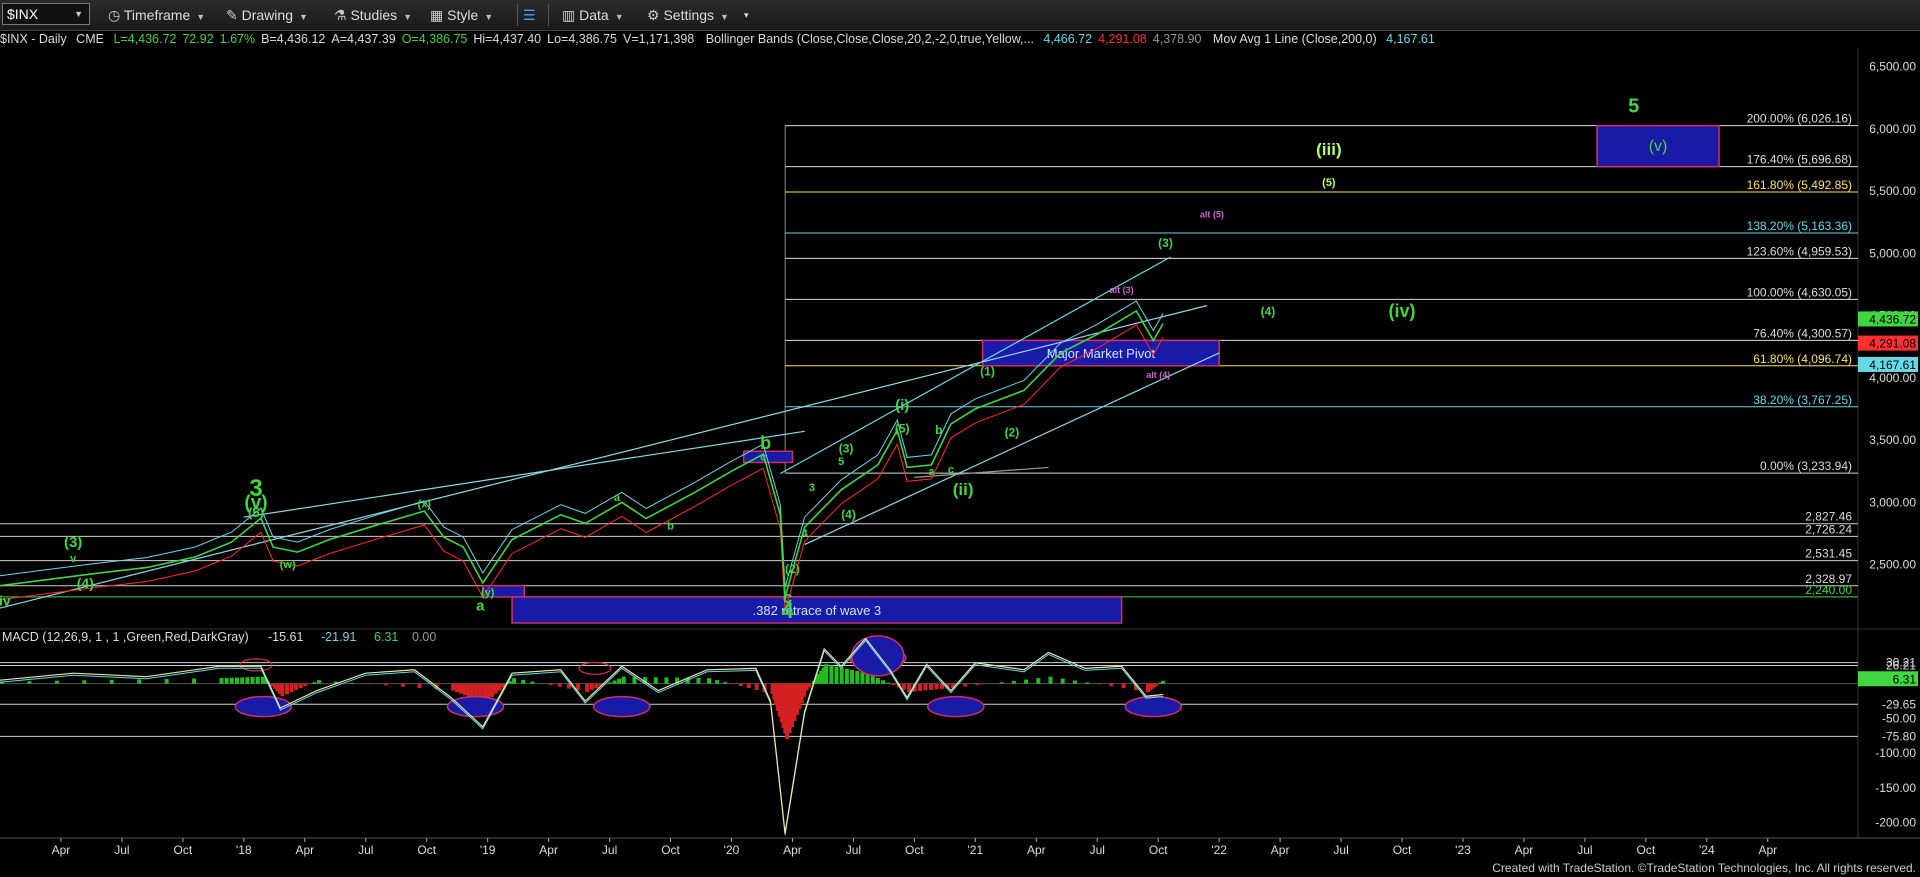 This screenshot has width=1920, height=877. What do you see at coordinates (1799, 226) in the screenshot?
I see `fib-level-label: 138.20% (5,163.36)` at bounding box center [1799, 226].